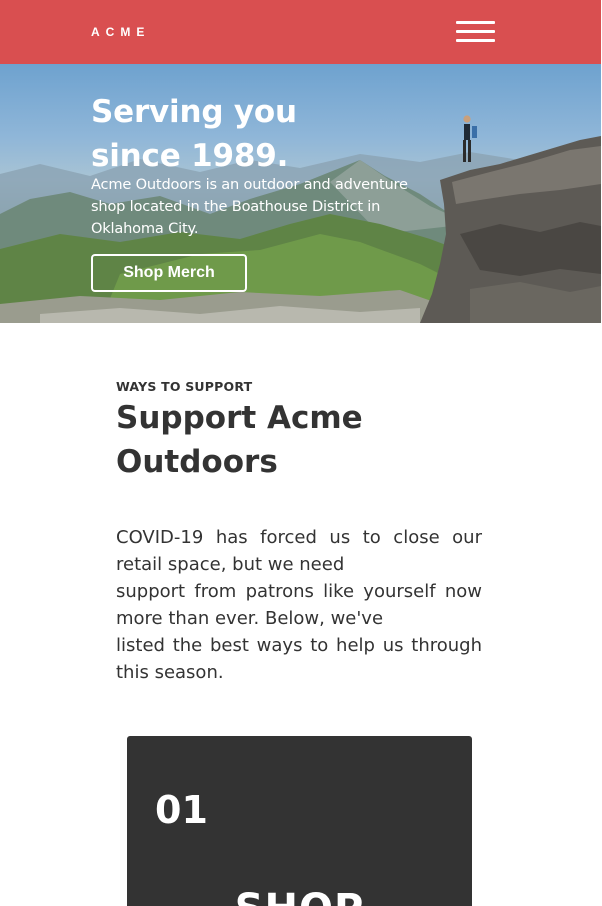  Describe the element at coordinates (299, 896) in the screenshot. I see `card-heading: SHOP` at that location.